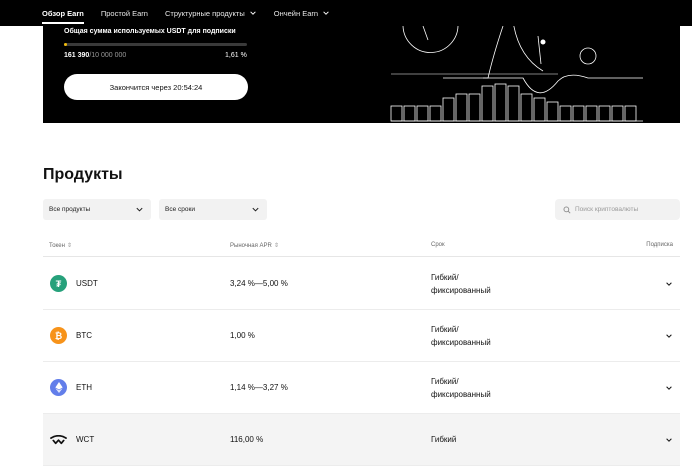 This screenshot has width=692, height=466. I want to click on token-symbol: USDT, so click(87, 283).